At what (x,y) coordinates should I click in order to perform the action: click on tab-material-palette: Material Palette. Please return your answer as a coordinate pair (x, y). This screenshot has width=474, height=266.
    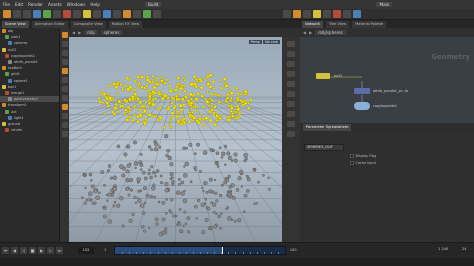
    Looking at the image, I should click on (369, 24).